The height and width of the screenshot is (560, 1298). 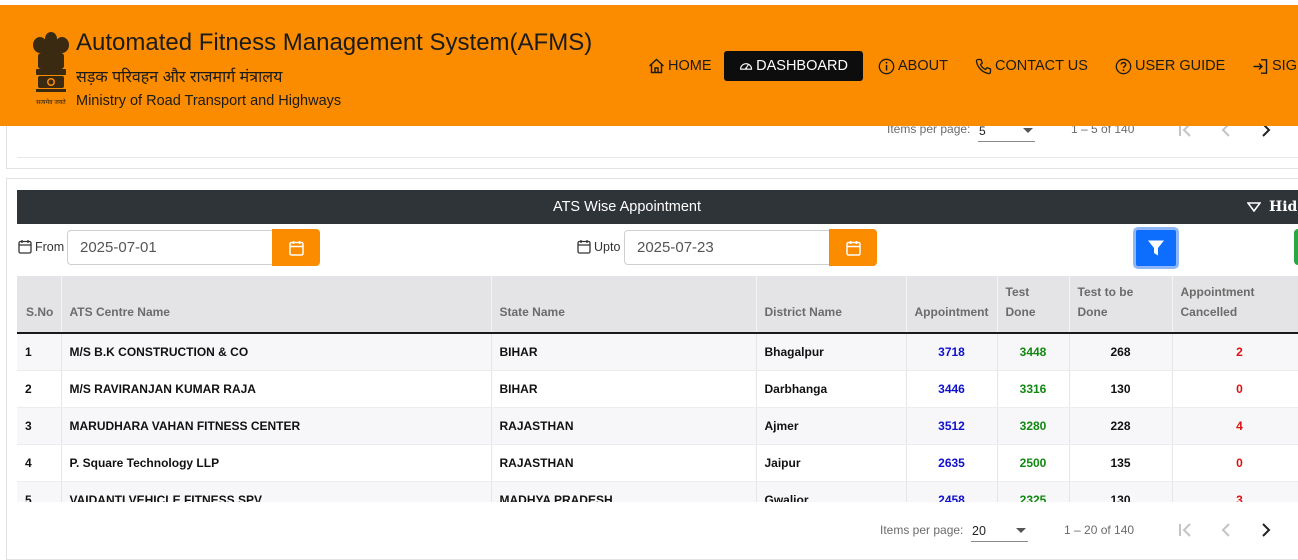 What do you see at coordinates (1017, 292) in the screenshot?
I see `column-header-line: Test` at bounding box center [1017, 292].